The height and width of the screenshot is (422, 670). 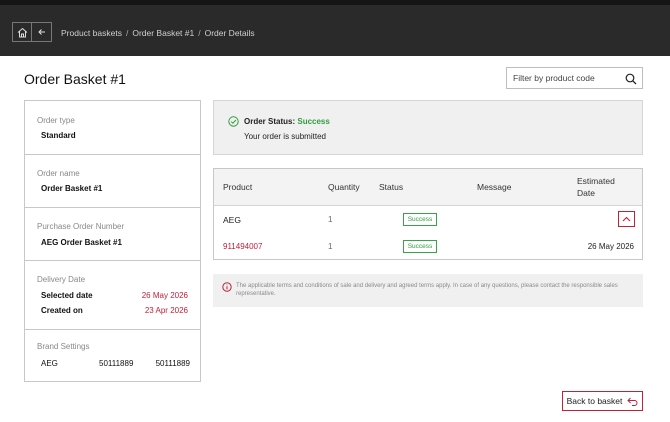 I want to click on item-product-link: 911494007, so click(x=242, y=246).